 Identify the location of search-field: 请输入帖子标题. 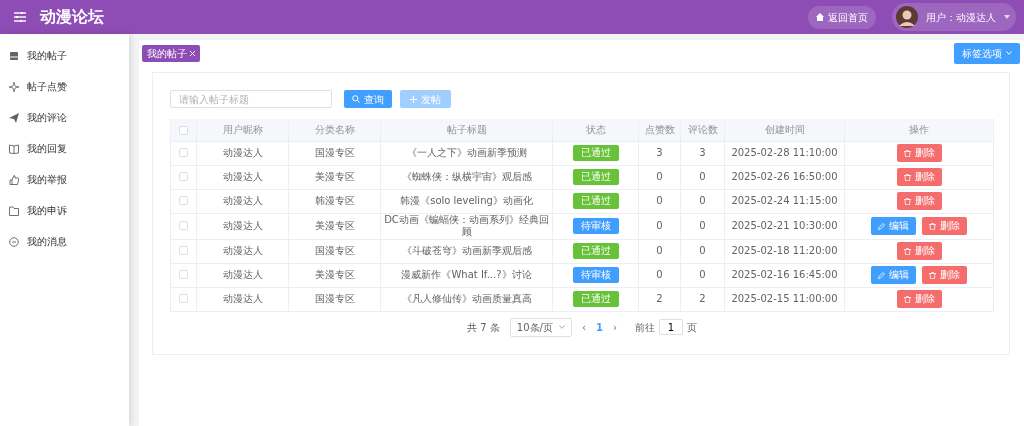
(251, 99).